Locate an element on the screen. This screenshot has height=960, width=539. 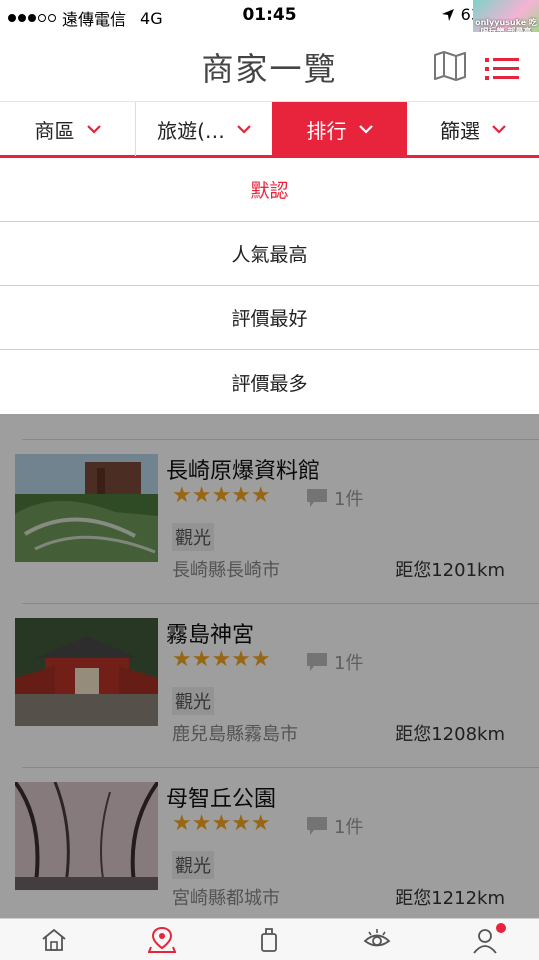
status-bar: 遠傳電信 4G 01:45 63 onlyyusuke 吃喝玩樂 部最高 is located at coordinates (269, 33).